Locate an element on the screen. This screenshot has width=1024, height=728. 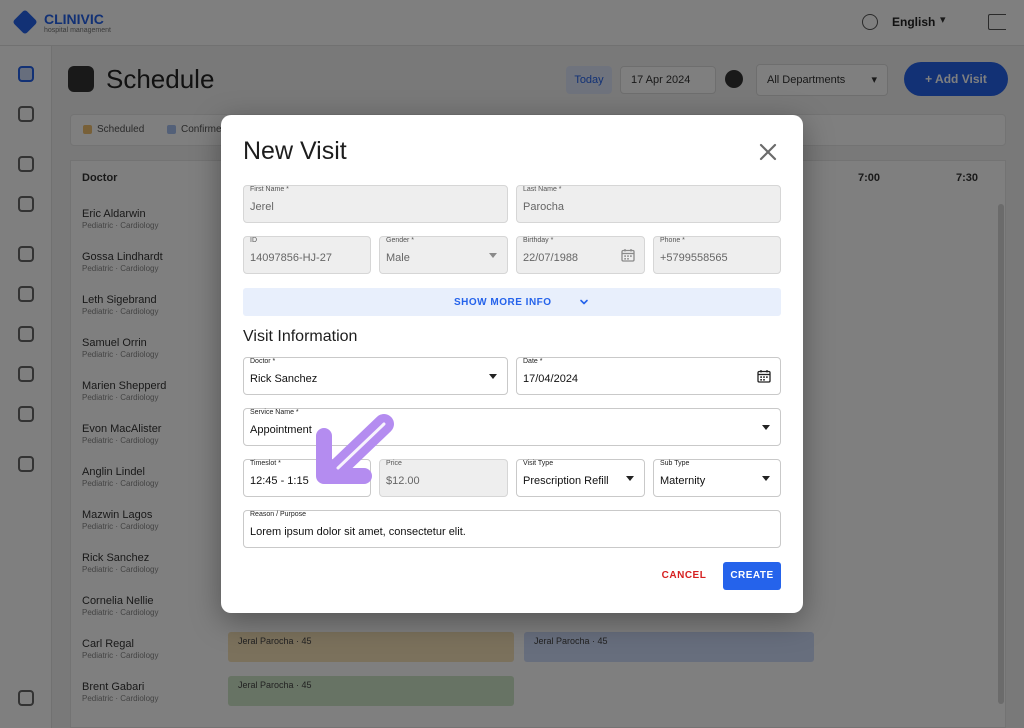
create-button: CREATE is located at coordinates (752, 576).